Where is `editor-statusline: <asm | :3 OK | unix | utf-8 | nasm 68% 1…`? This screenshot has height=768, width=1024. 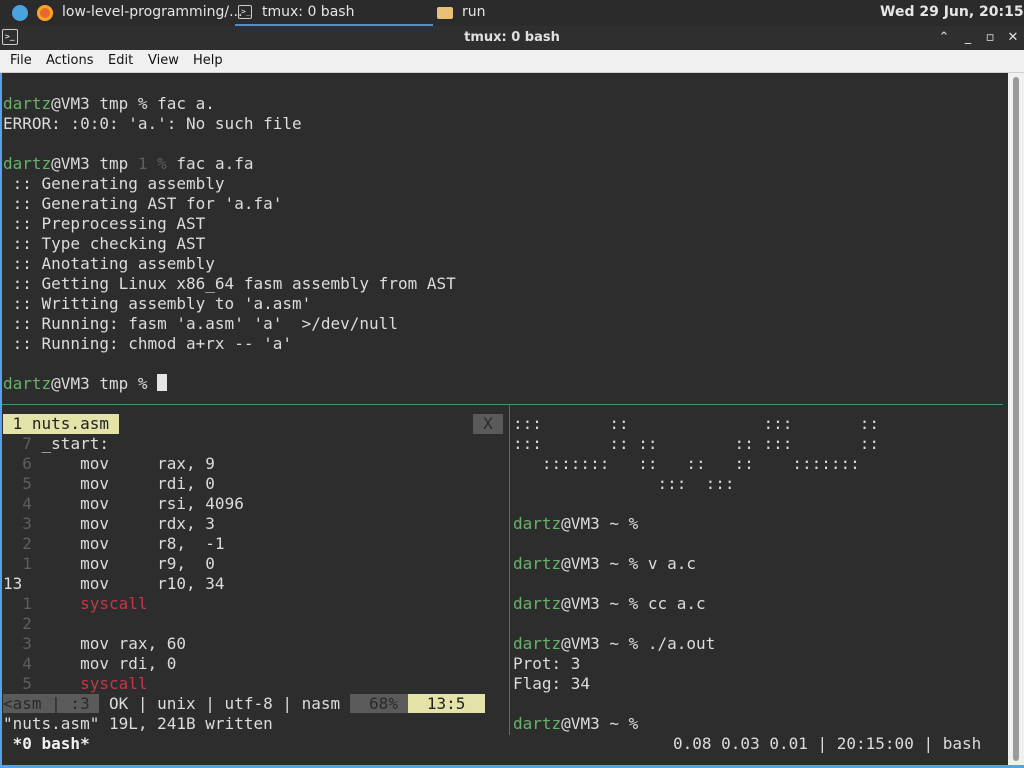
editor-statusline: <asm | :3 OK | unix | utf-8 | nasm 68% 1… is located at coordinates (255, 704).